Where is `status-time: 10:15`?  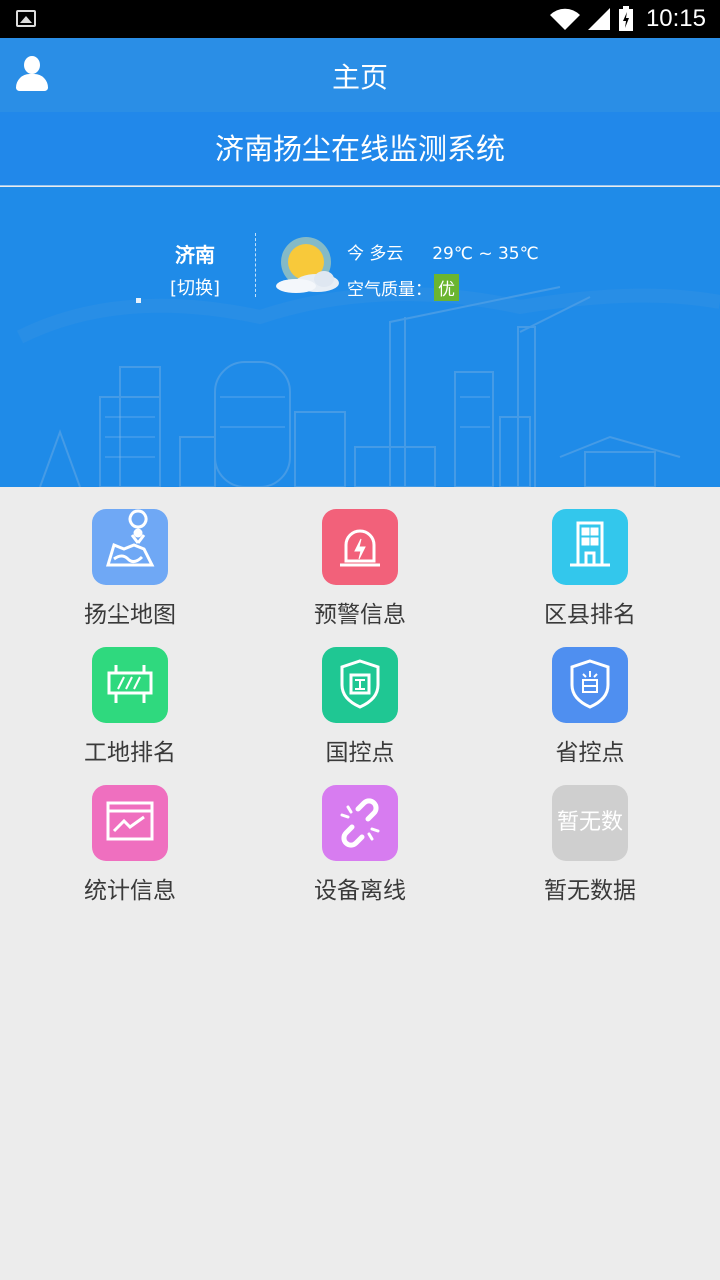 status-time: 10:15 is located at coordinates (675, 18).